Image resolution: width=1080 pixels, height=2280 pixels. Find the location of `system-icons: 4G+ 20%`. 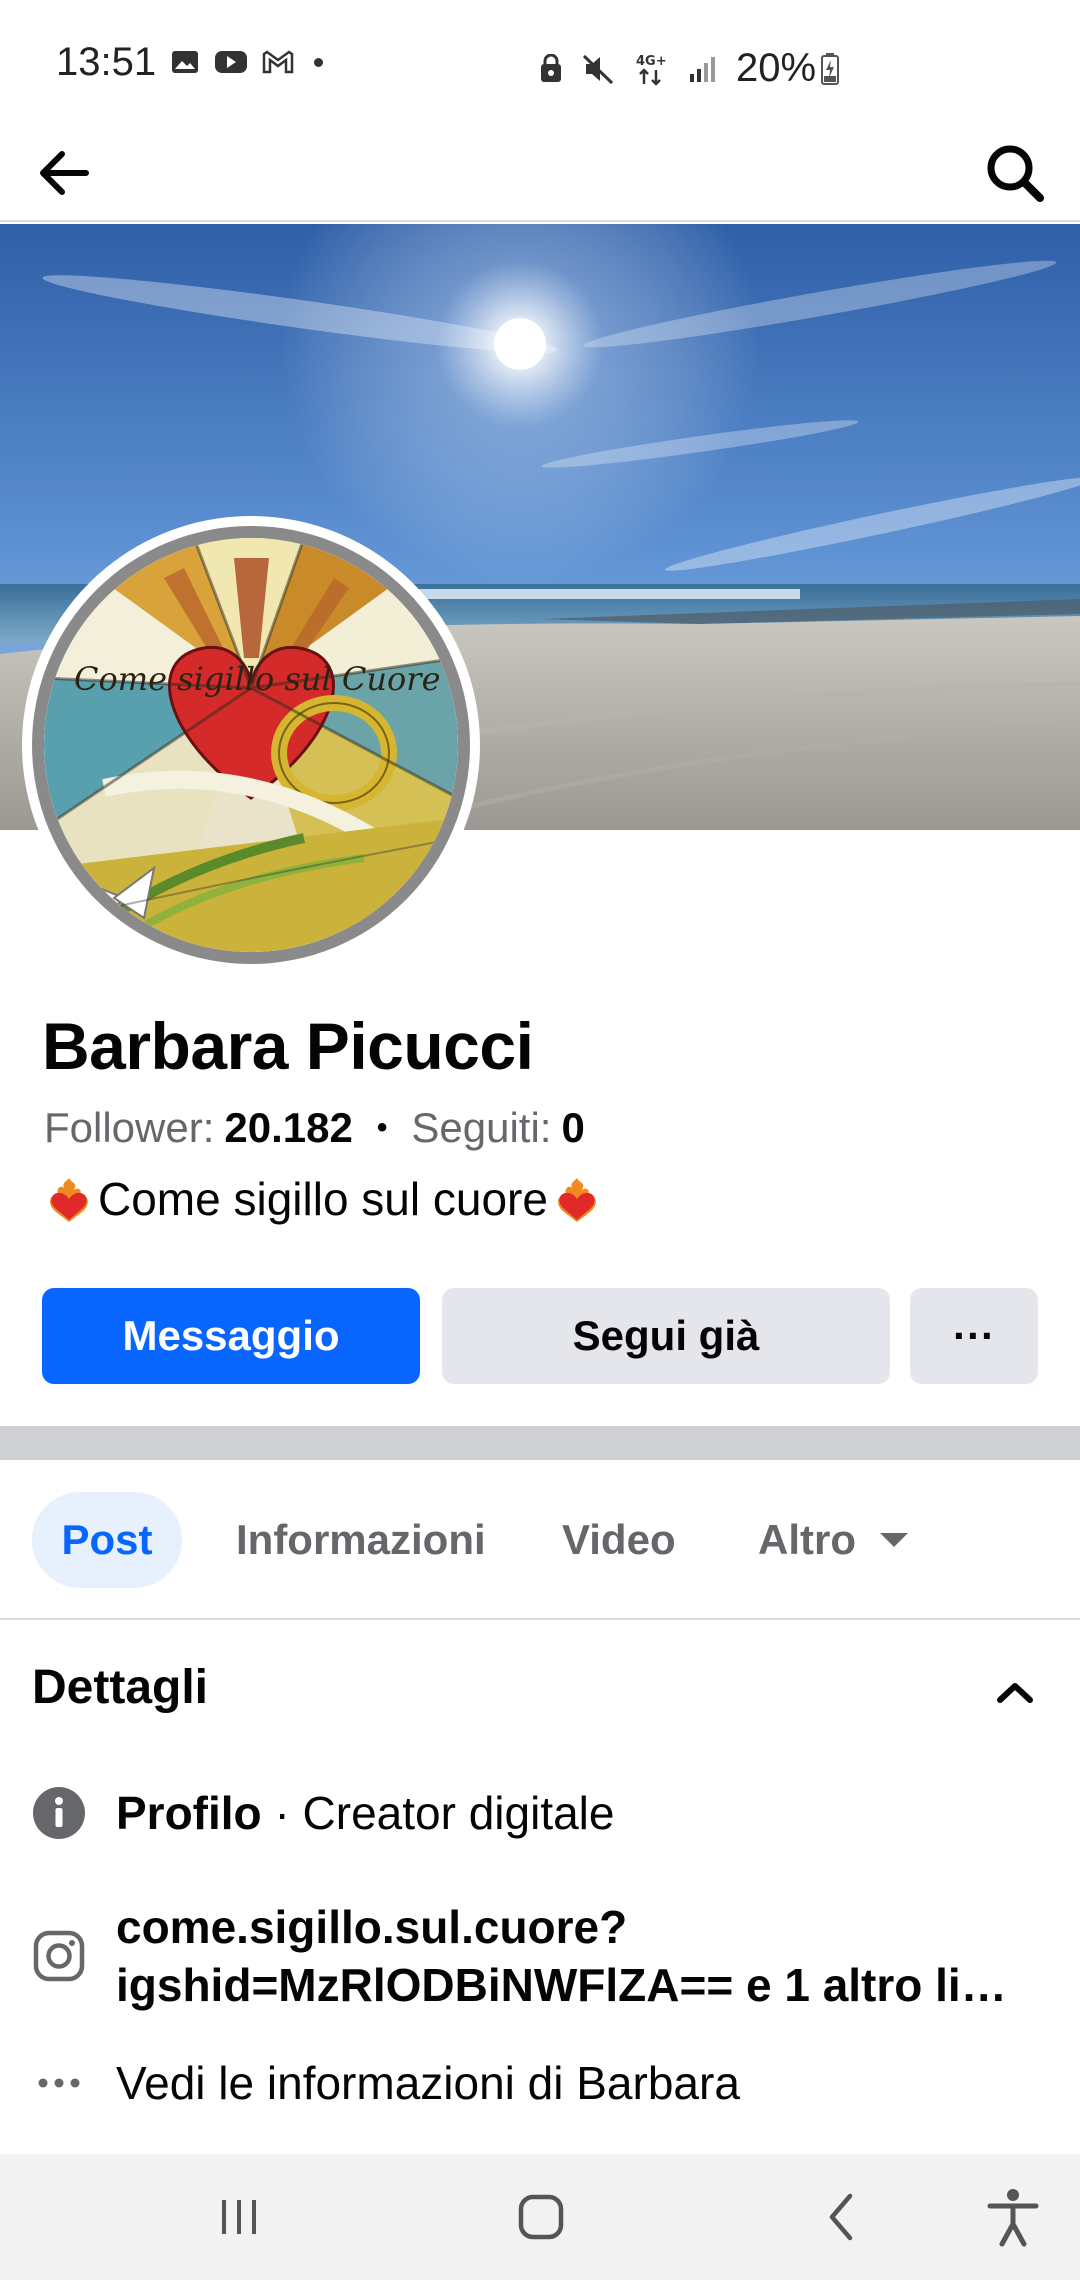

system-icons: 4G+ 20% is located at coordinates (689, 68).